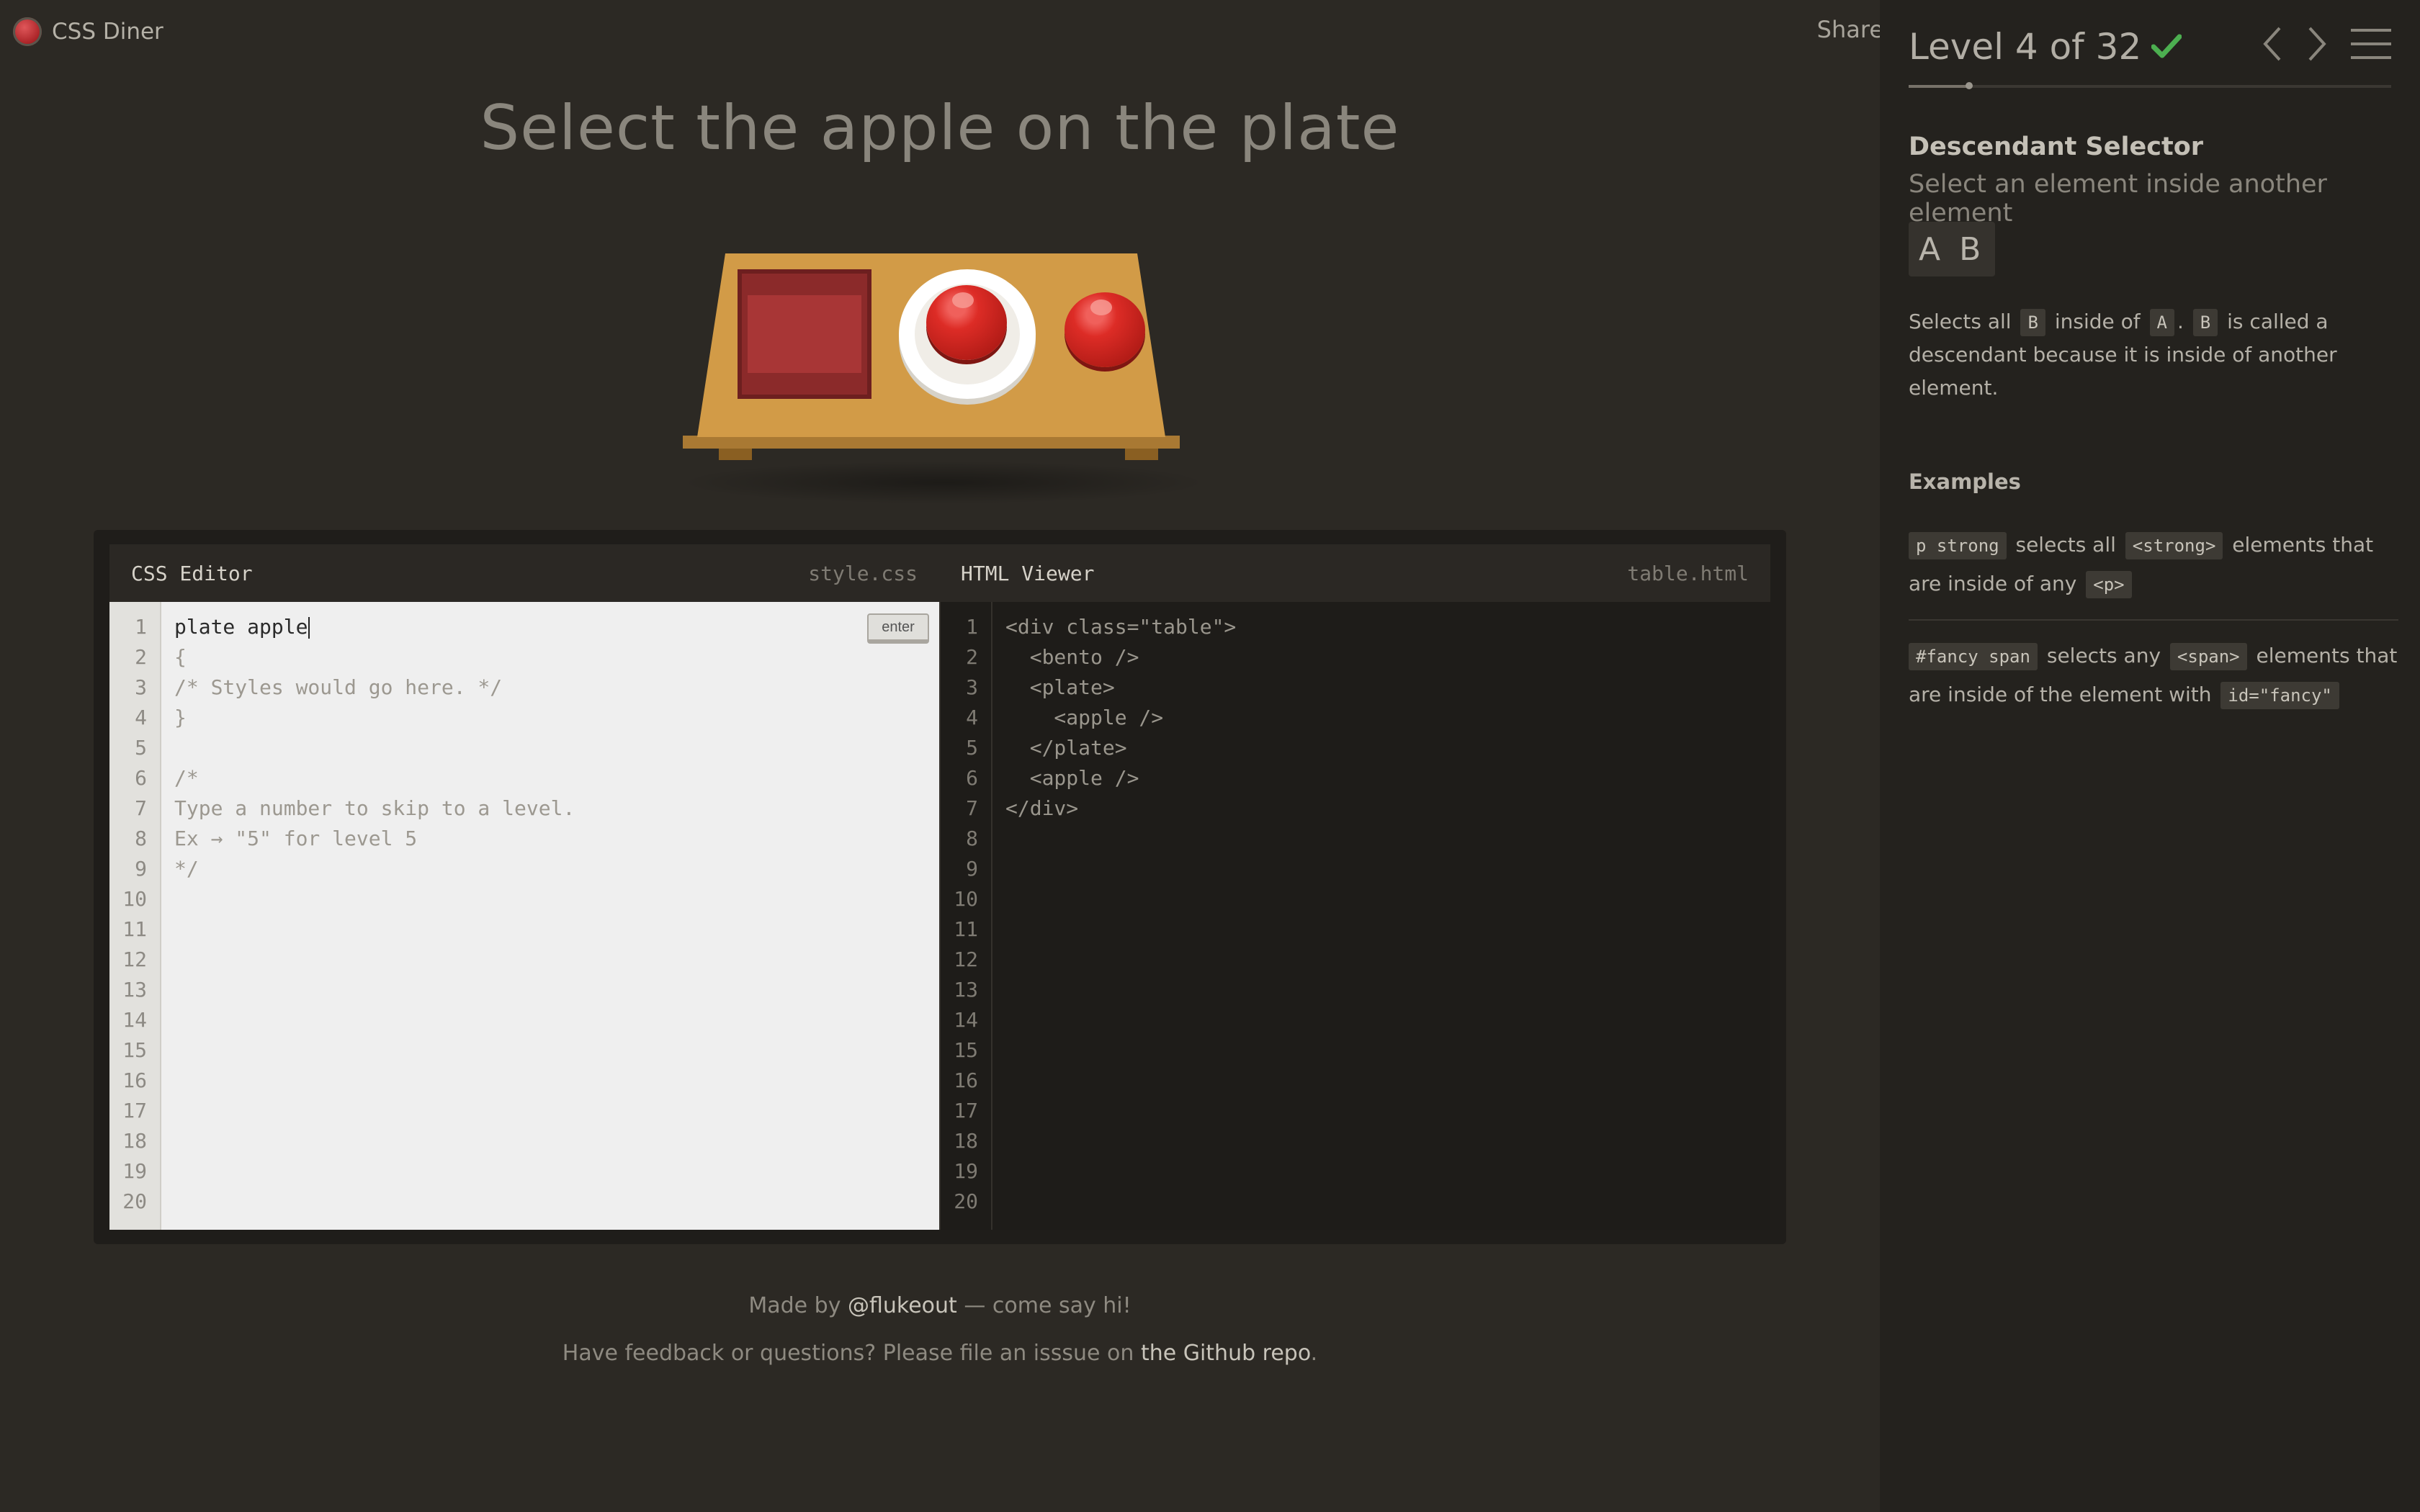 This screenshot has height=1512, width=2420. What do you see at coordinates (902, 1305) in the screenshot?
I see `flukeout-link: @flukeout` at bounding box center [902, 1305].